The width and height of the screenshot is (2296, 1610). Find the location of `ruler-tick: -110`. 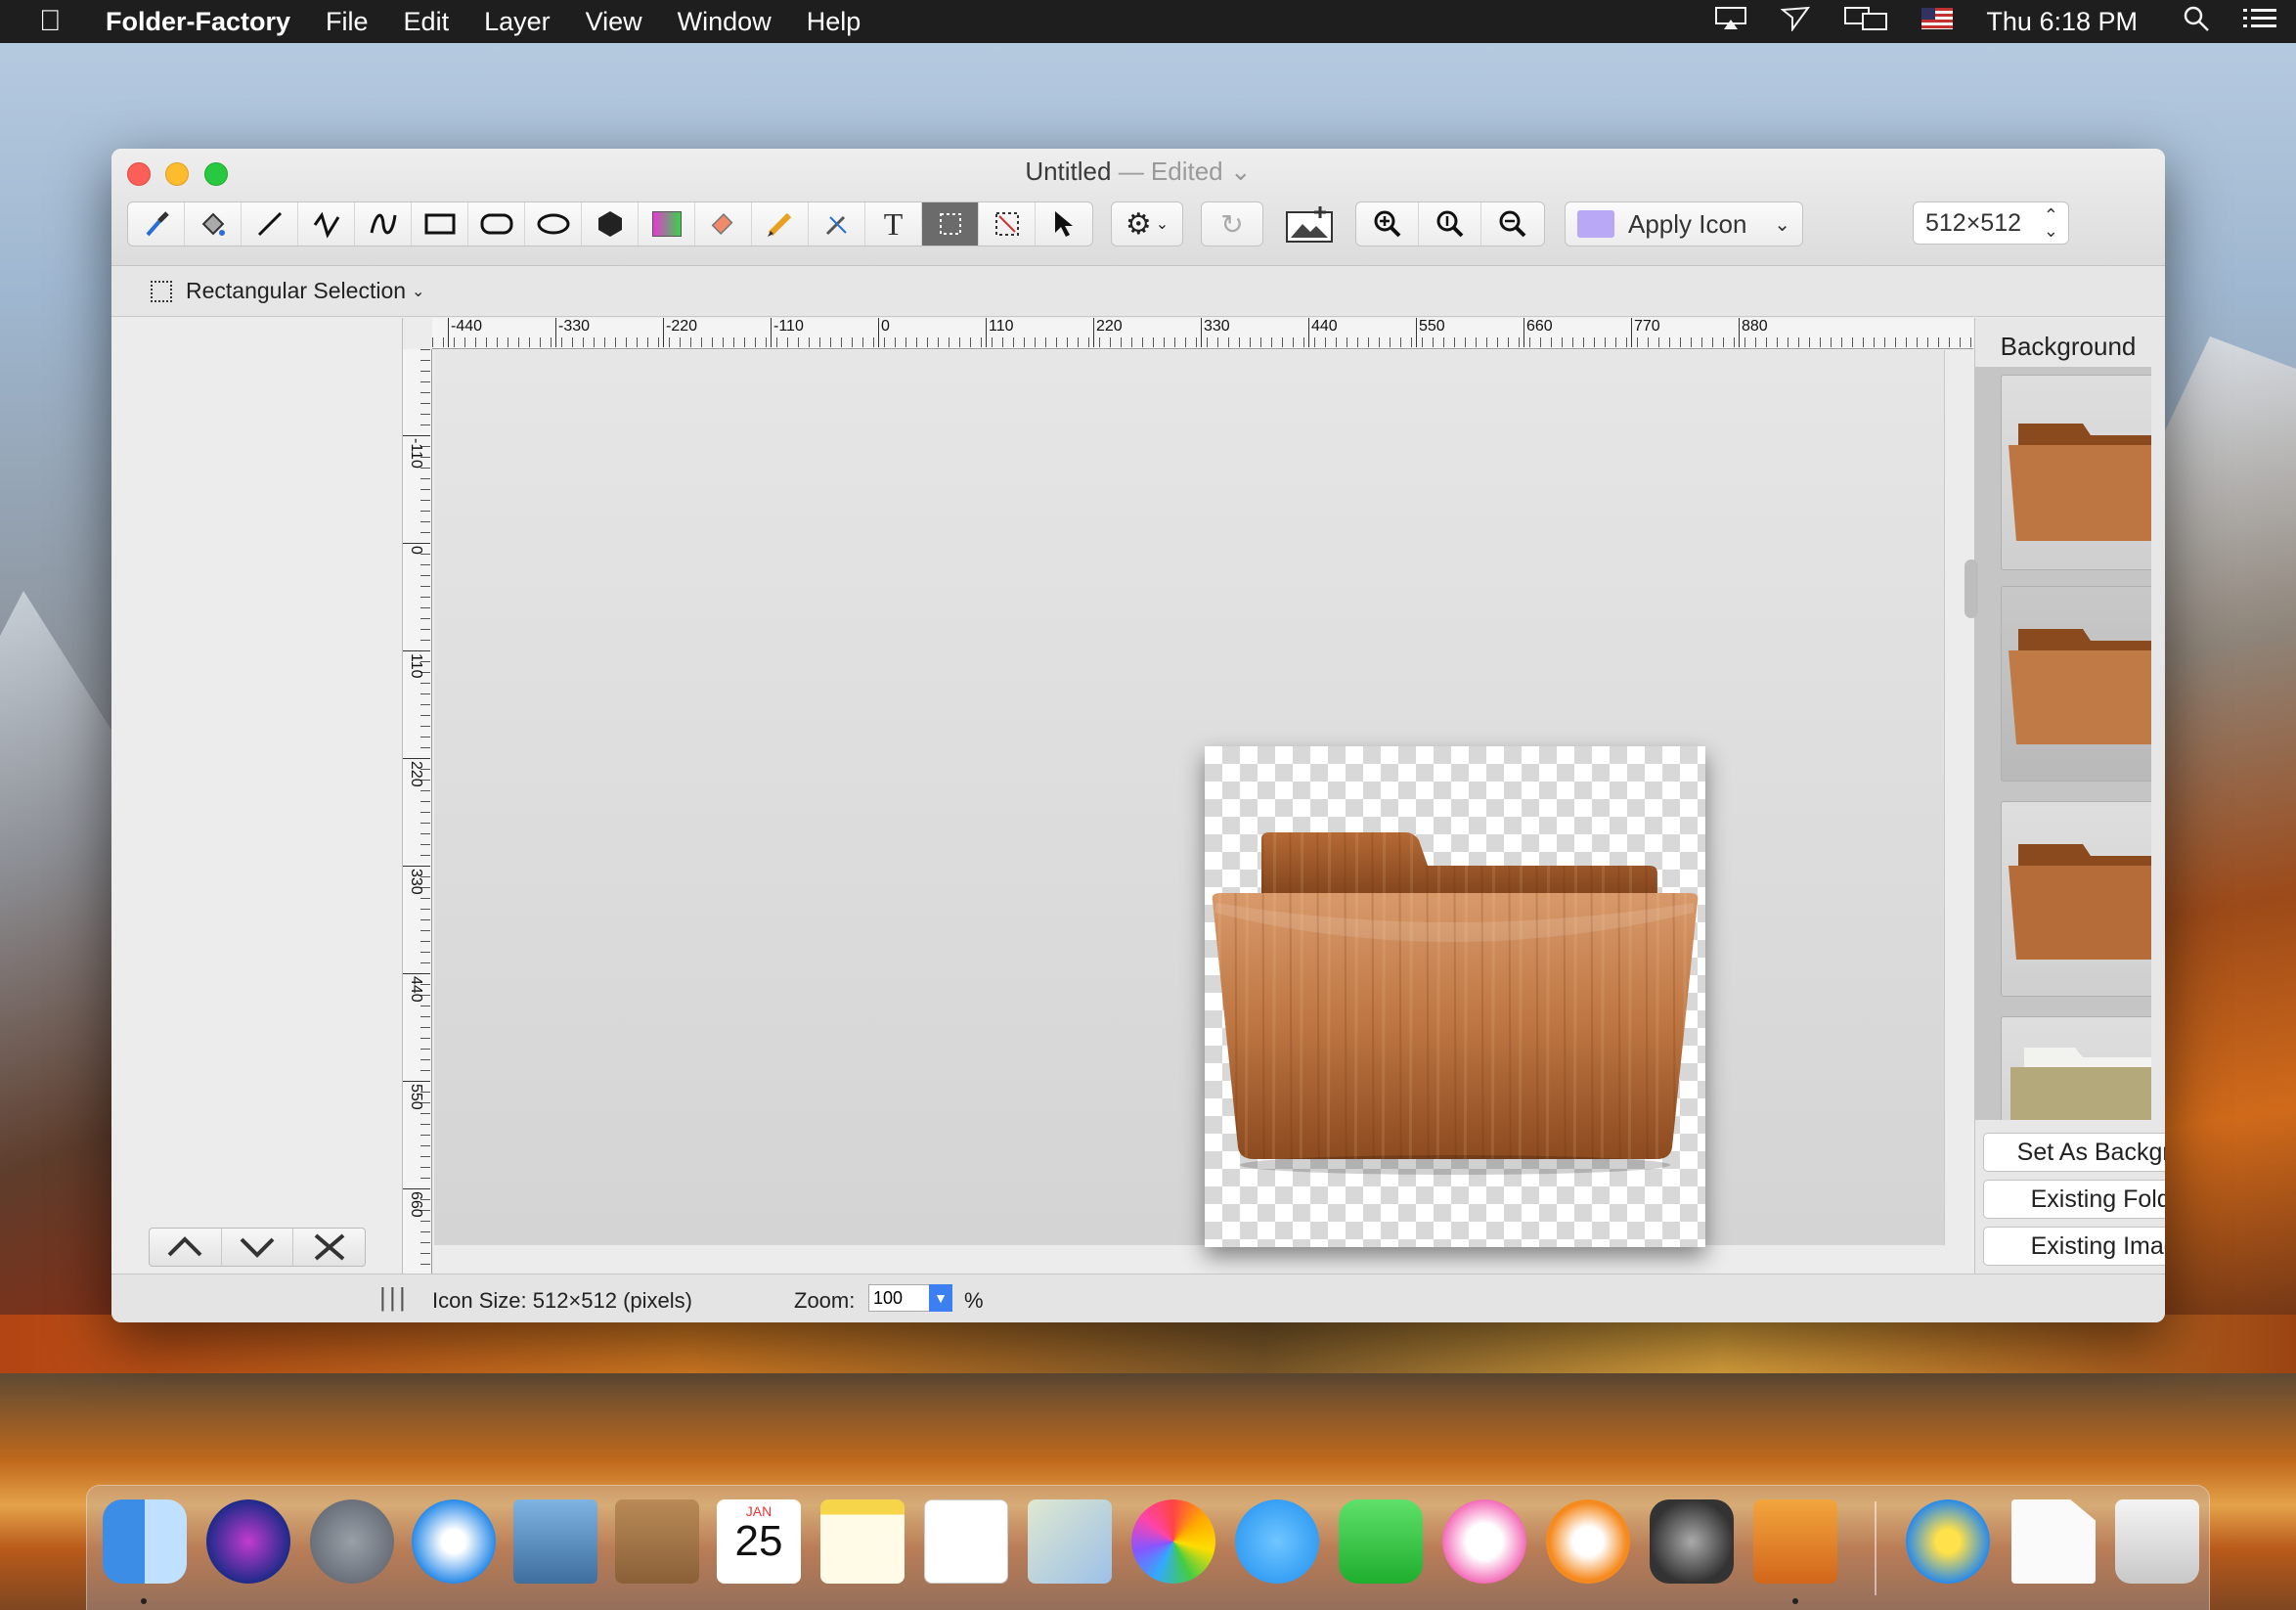

ruler-tick: -110 is located at coordinates (787, 332).